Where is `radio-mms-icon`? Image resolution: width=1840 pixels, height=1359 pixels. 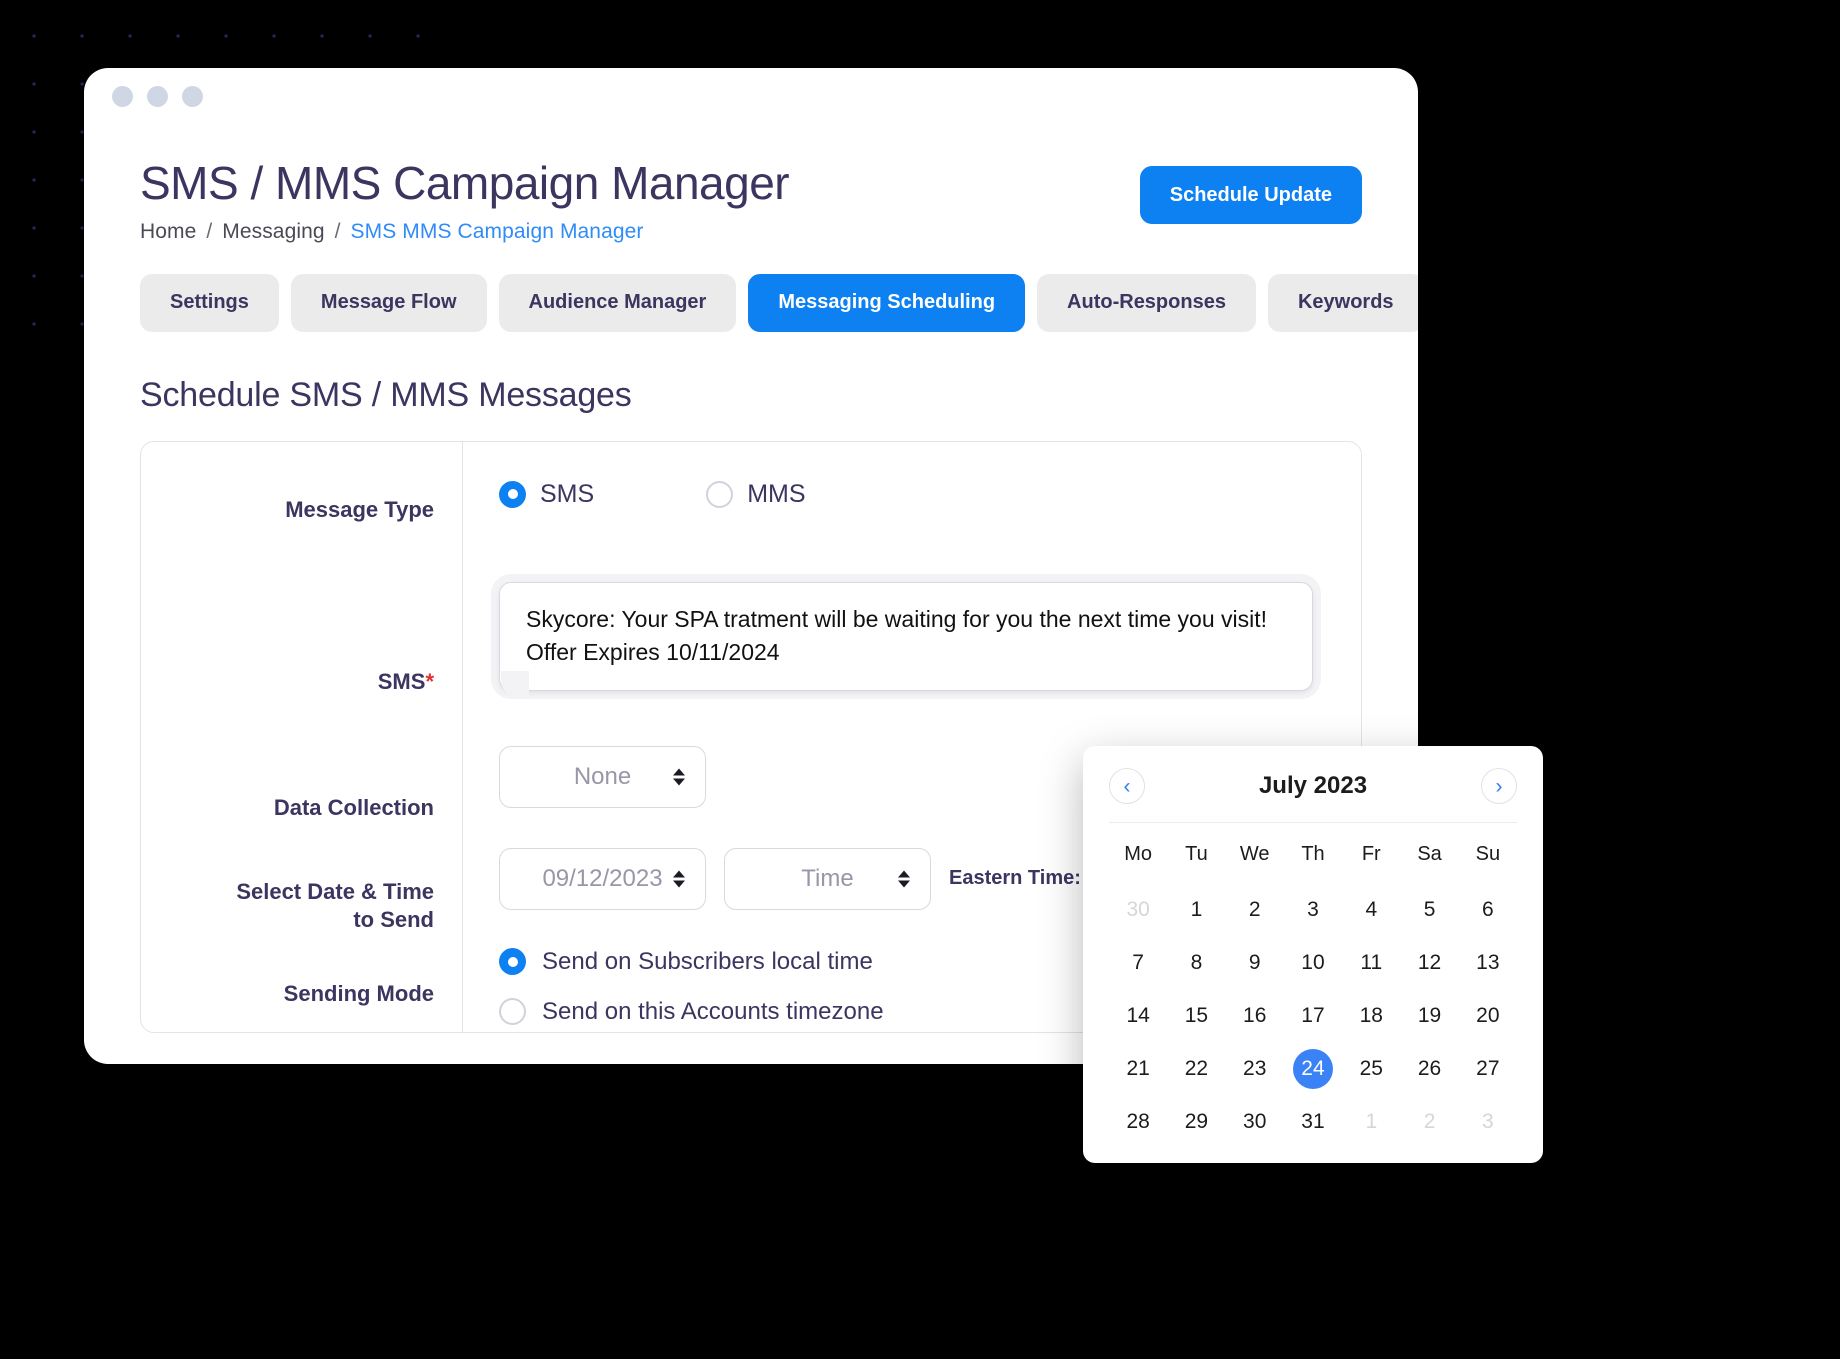 radio-mms-icon is located at coordinates (720, 494).